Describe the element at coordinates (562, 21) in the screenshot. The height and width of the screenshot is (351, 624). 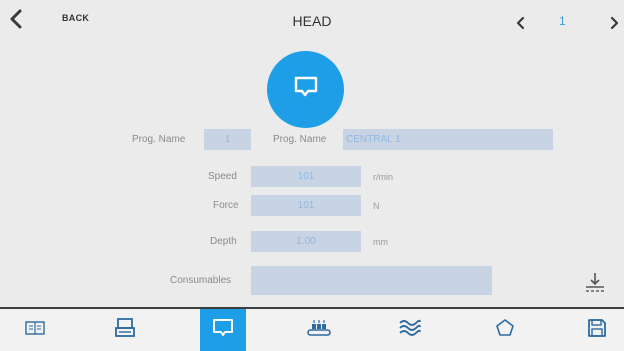
I see `page-number: 1` at that location.